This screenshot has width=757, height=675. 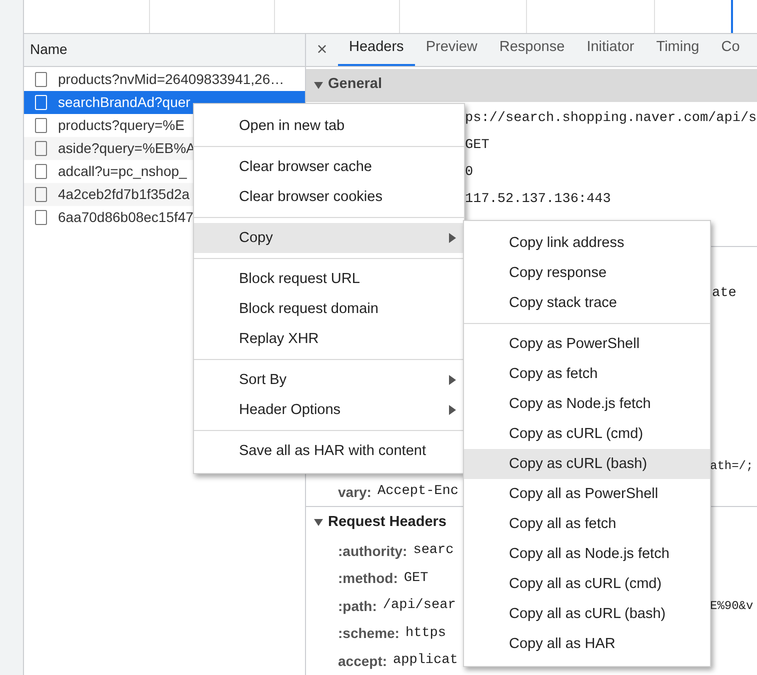 What do you see at coordinates (587, 303) in the screenshot?
I see `menu-item: Copy stack trace` at bounding box center [587, 303].